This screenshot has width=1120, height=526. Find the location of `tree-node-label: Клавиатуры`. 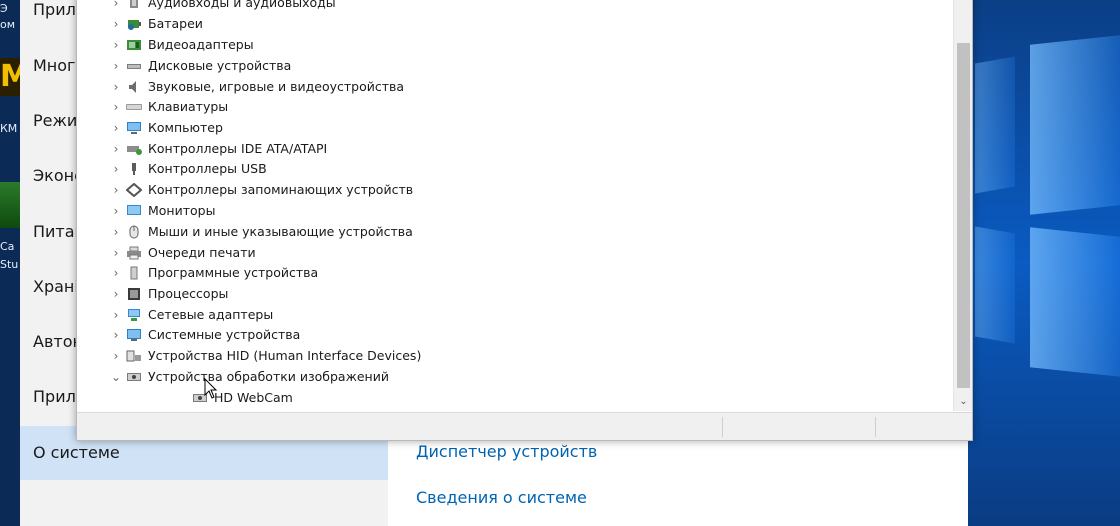

tree-node-label: Клавиатуры is located at coordinates (188, 106).